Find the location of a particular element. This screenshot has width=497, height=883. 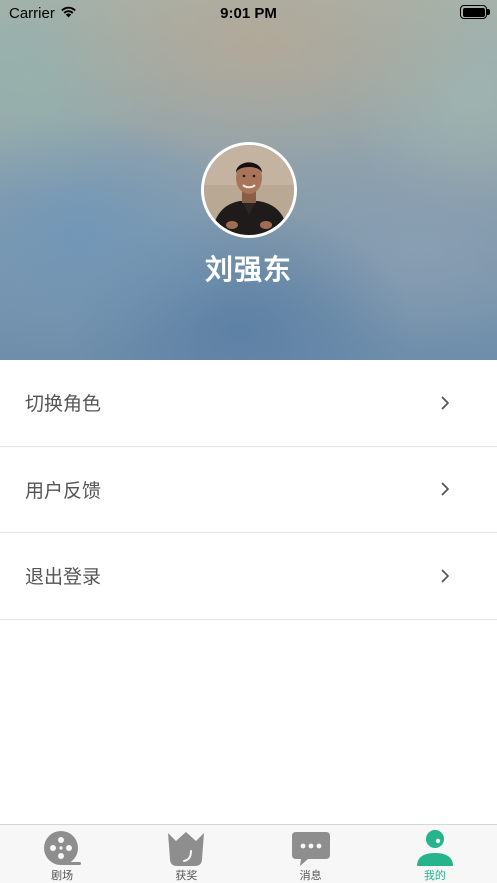

tab-label: 获奖 is located at coordinates (186, 875).